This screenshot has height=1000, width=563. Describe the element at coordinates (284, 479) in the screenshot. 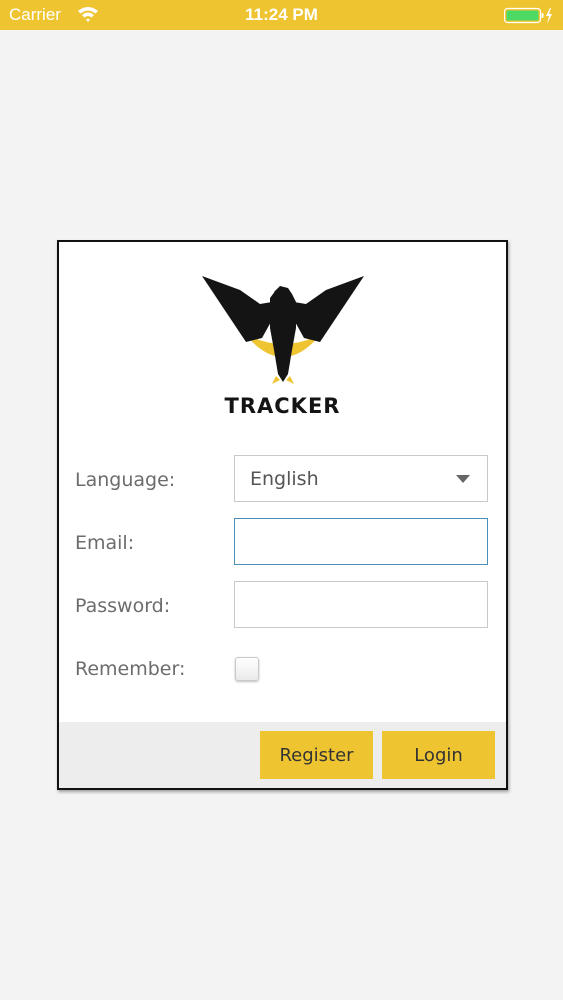

I see `language-selected-value: English` at that location.